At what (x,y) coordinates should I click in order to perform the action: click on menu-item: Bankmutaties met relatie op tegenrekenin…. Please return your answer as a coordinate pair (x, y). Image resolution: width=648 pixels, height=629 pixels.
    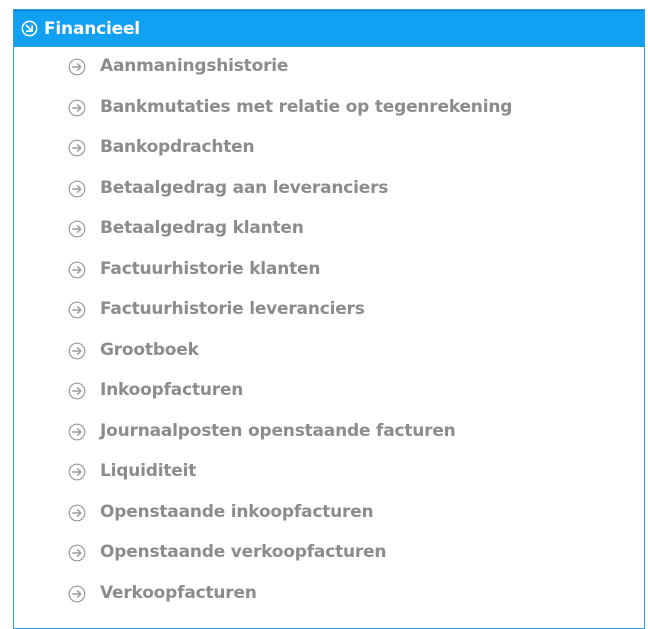
    Looking at the image, I should click on (329, 110).